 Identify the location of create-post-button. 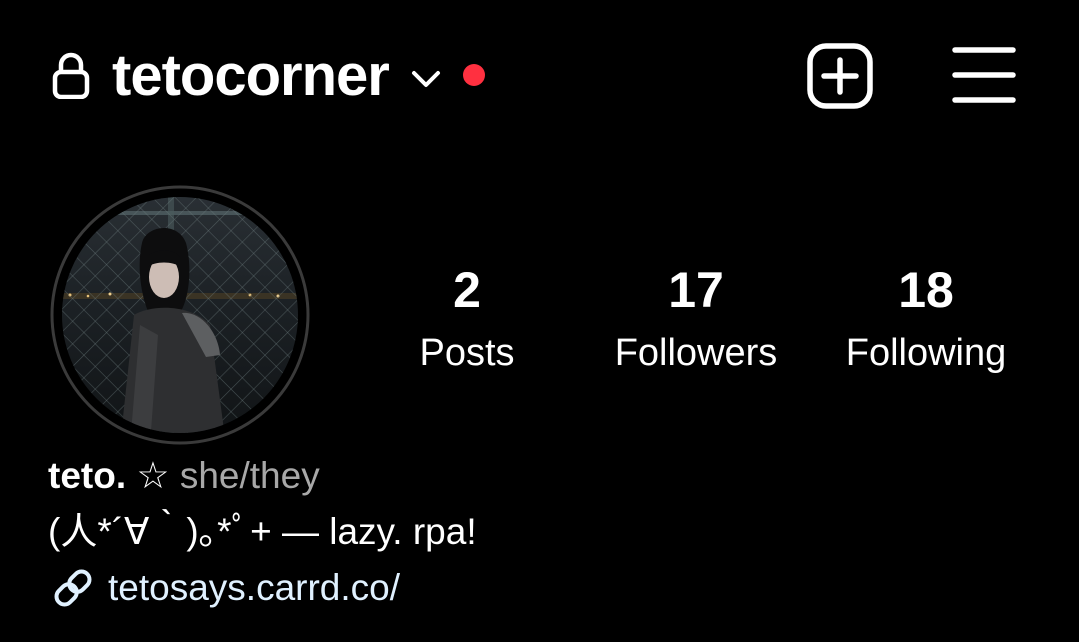
(840, 76).